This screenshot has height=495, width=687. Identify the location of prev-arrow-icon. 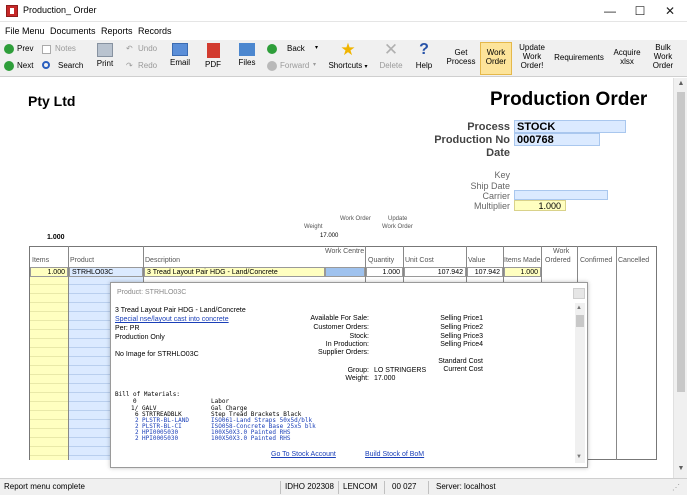
(9, 49).